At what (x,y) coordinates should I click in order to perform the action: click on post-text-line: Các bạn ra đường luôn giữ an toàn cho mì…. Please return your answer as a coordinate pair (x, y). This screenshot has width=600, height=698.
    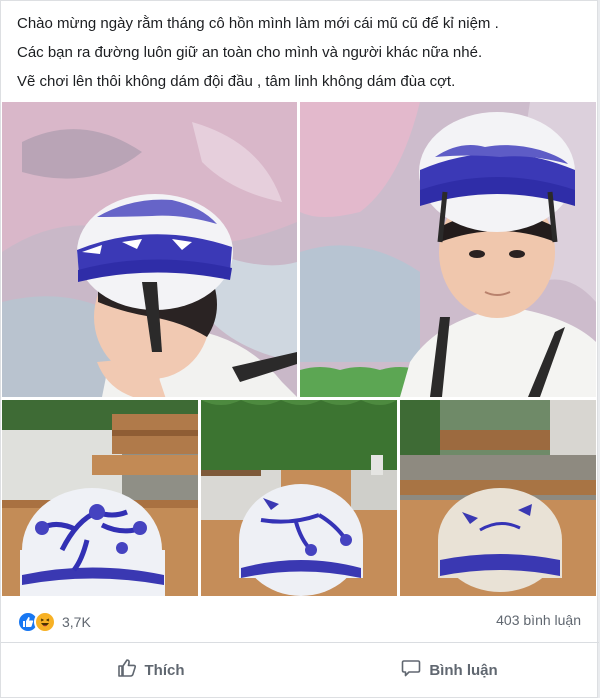
    Looking at the image, I should click on (250, 52).